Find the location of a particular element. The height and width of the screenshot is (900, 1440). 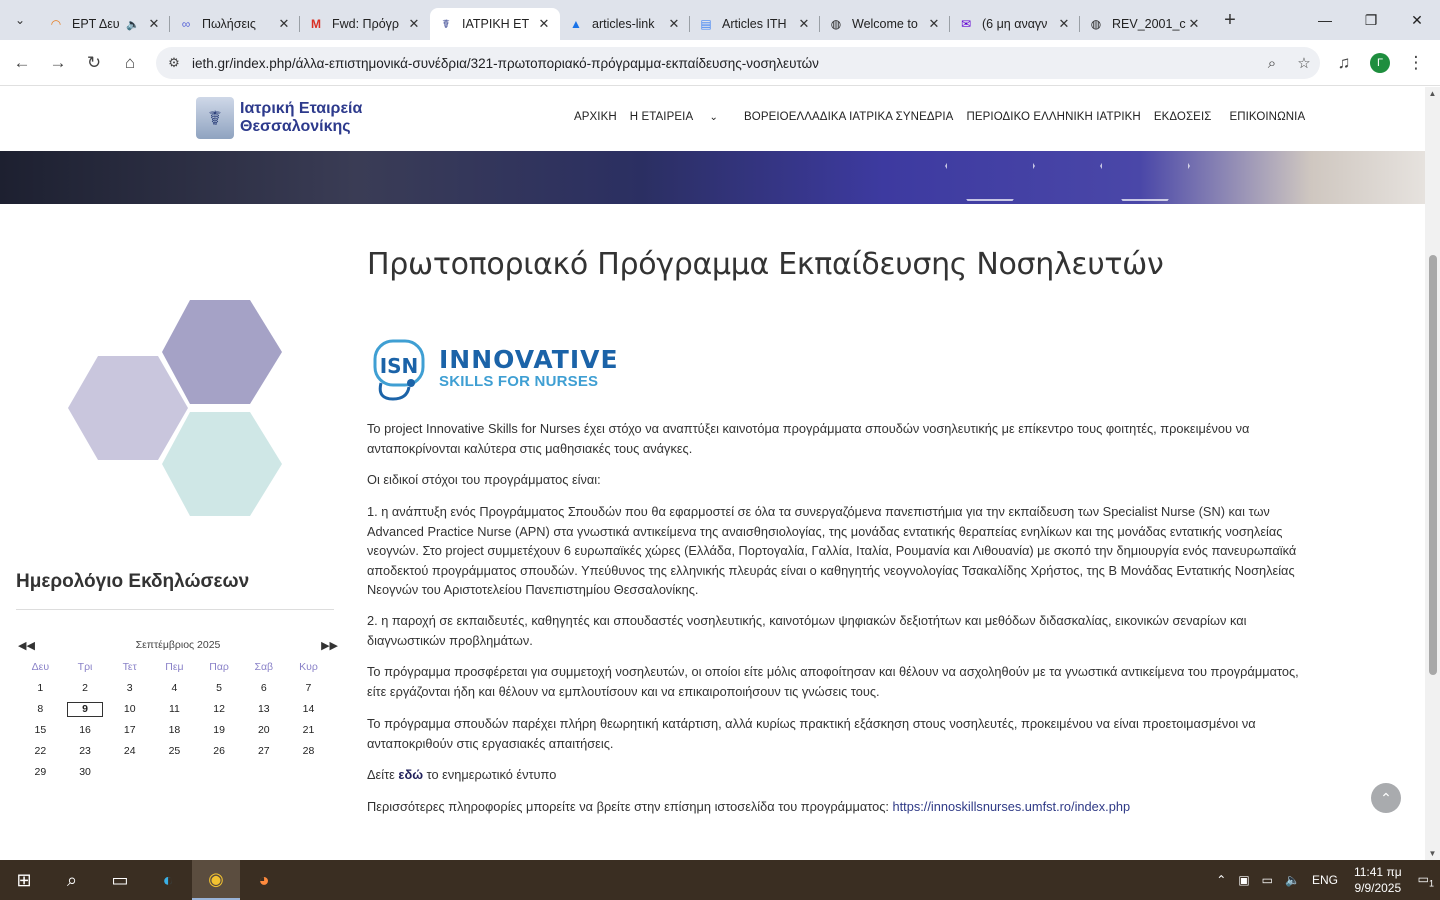

calendar-next-button: ▶▶ is located at coordinates (323, 645).